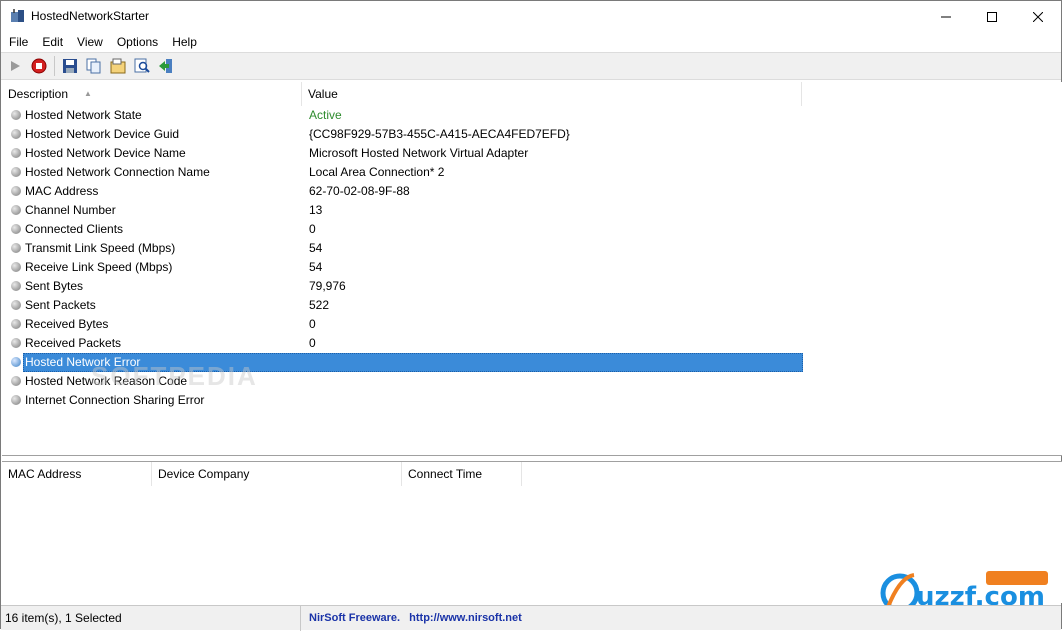 This screenshot has width=1062, height=631. Describe the element at coordinates (88, 93) in the screenshot. I see `sort-arrow-icon: ▲` at that location.